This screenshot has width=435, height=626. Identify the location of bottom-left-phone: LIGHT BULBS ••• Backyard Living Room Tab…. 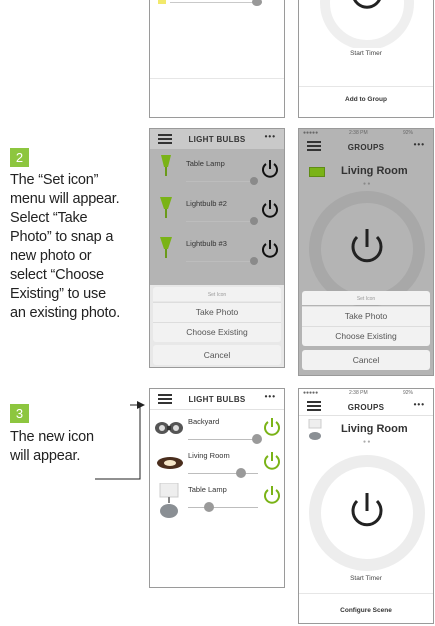
(217, 488).